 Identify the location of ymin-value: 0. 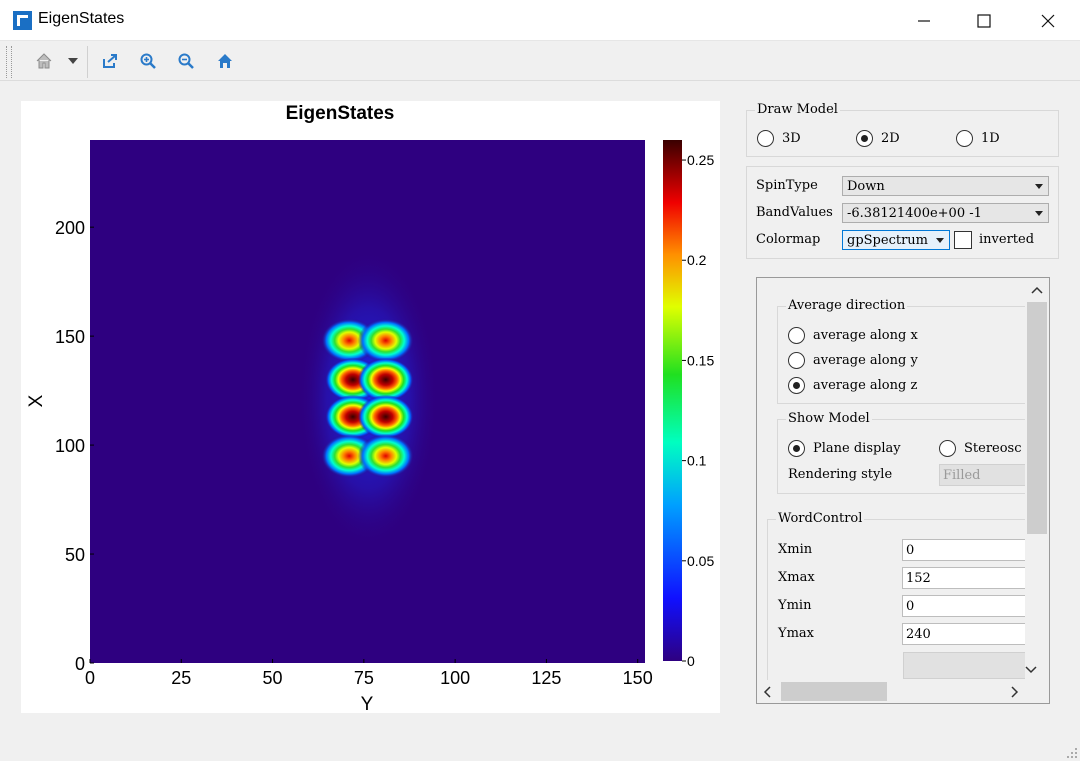
(910, 606).